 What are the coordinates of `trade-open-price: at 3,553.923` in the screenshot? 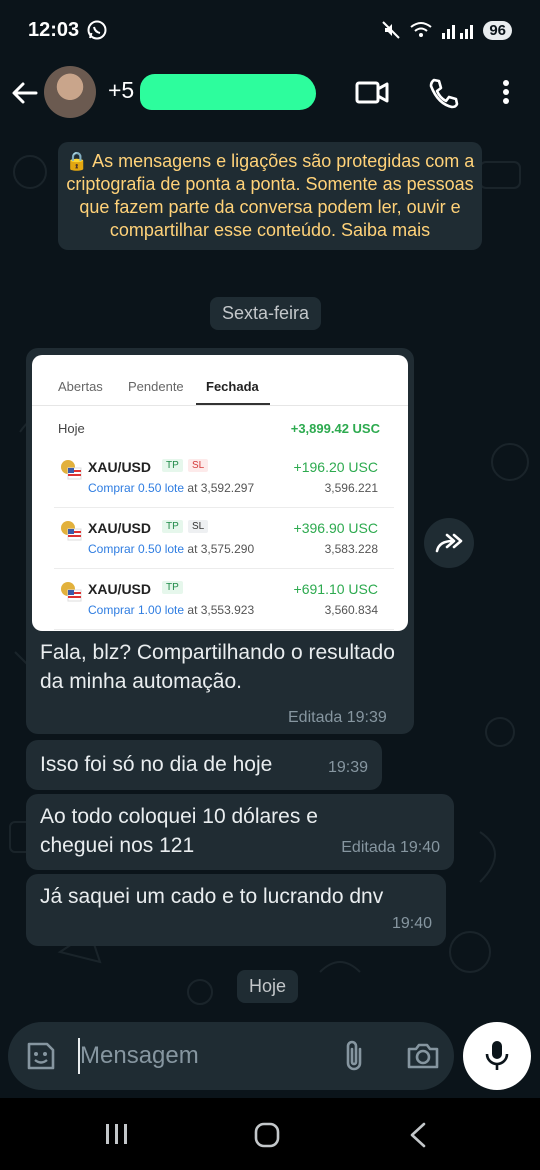 It's located at (221, 610).